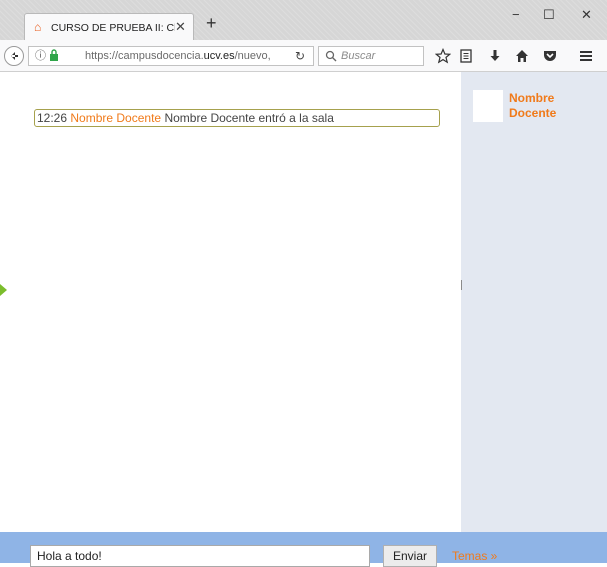  Describe the element at coordinates (54, 55) in the screenshot. I see `lock-icon` at that location.